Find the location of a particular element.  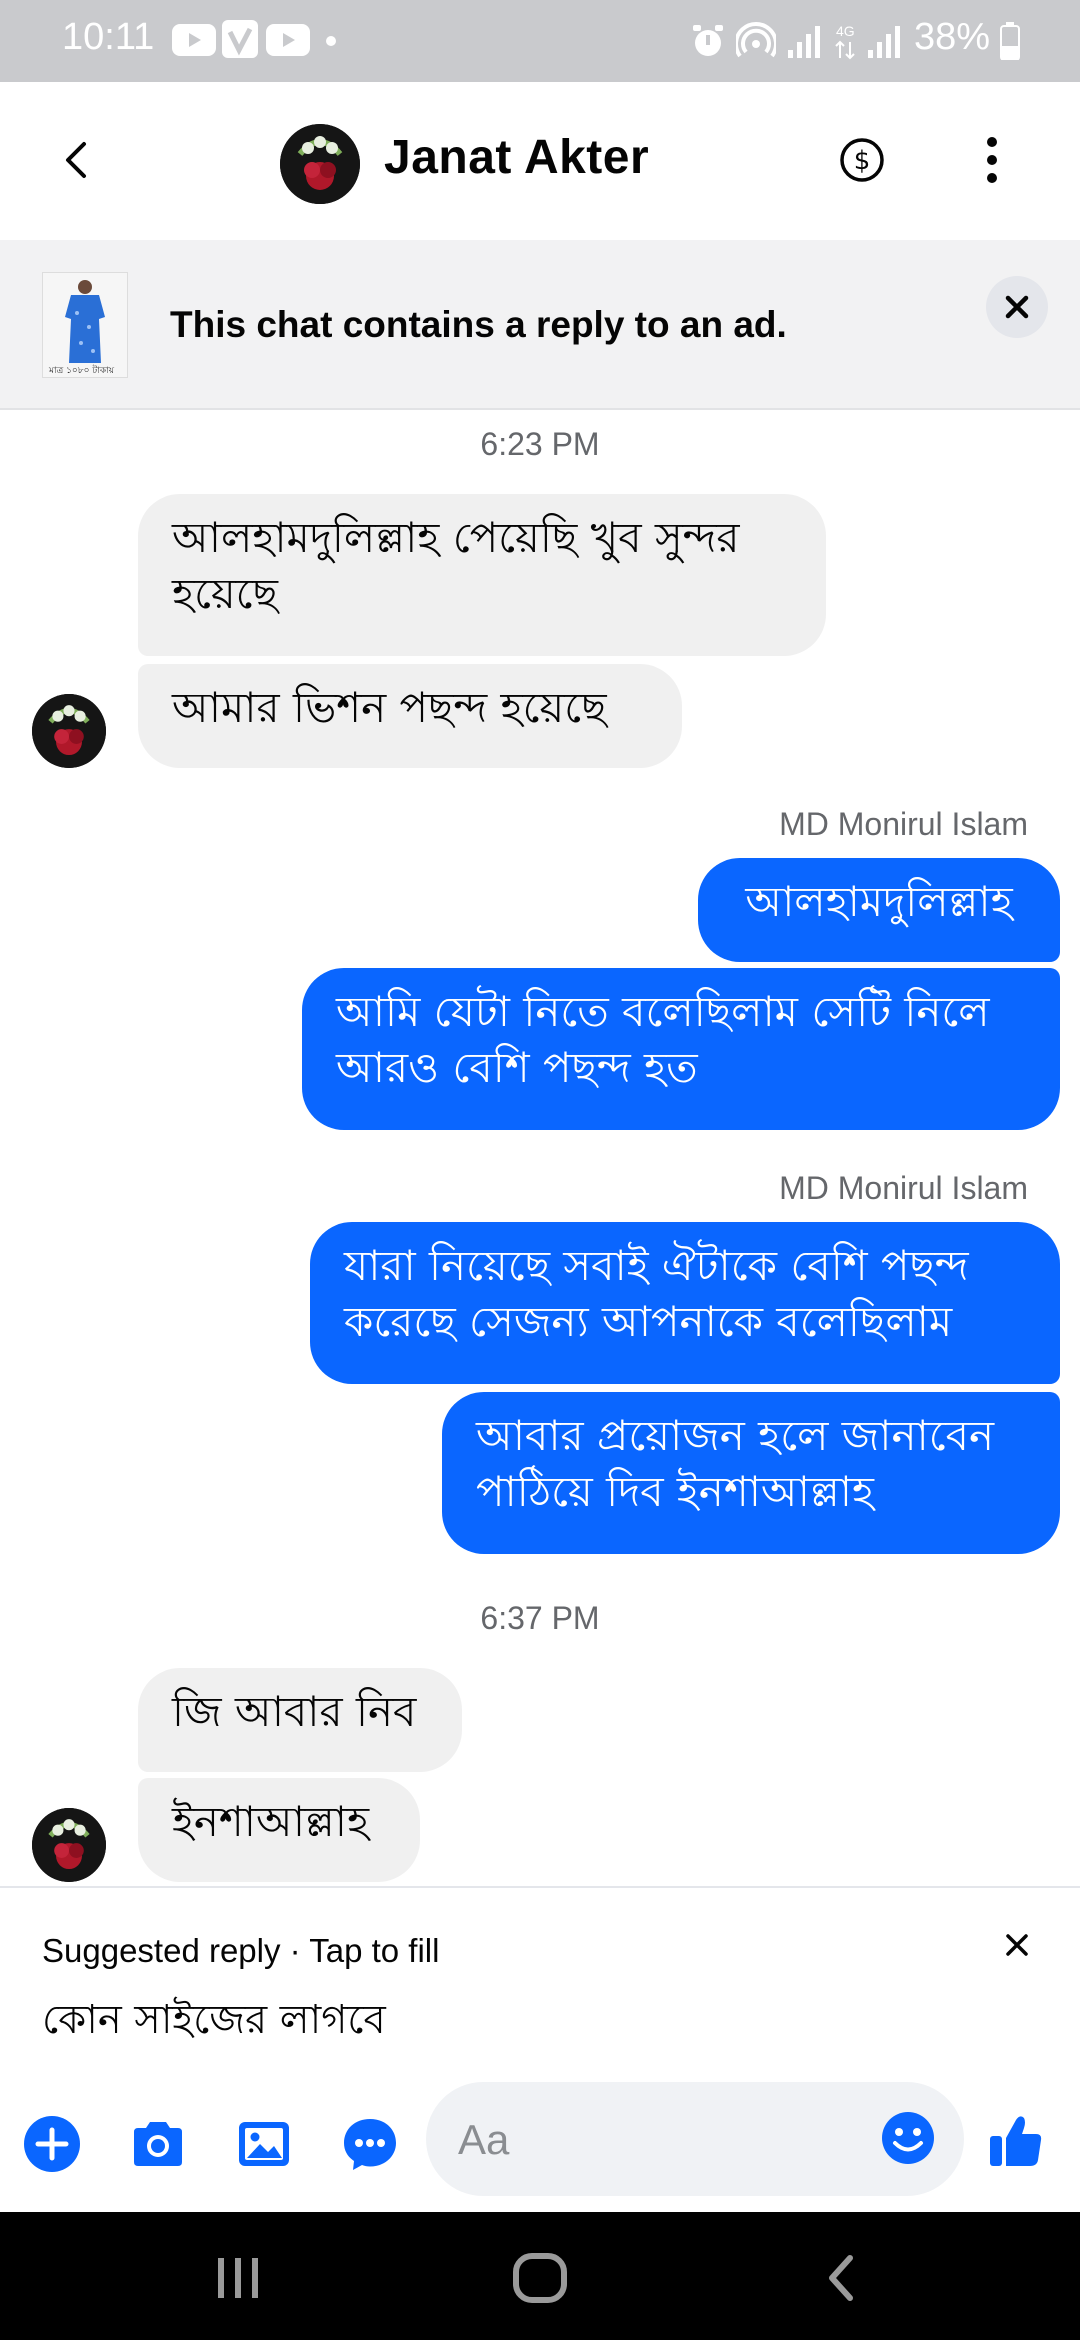

system-nav-bar is located at coordinates (540, 2276).